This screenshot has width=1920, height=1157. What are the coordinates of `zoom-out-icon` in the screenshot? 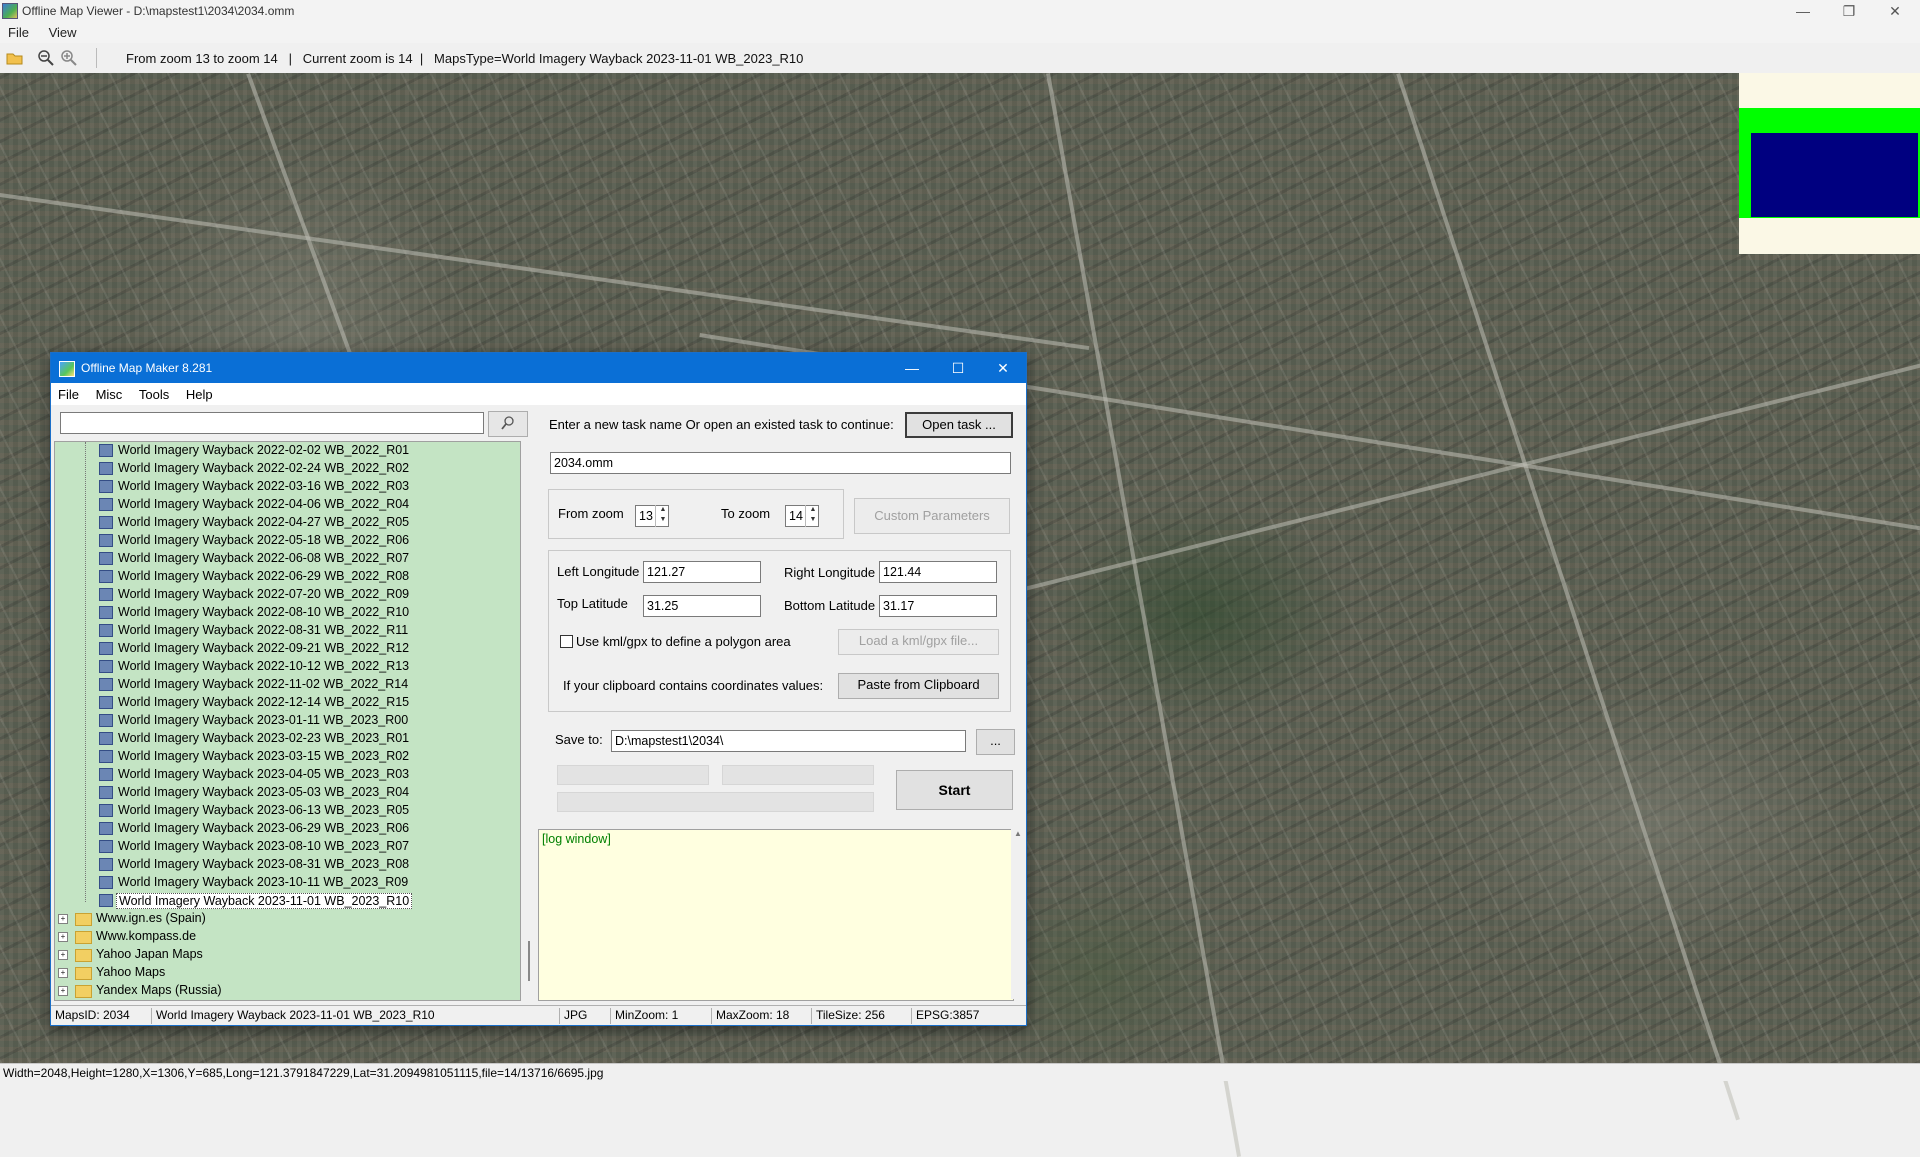 It's located at (46, 58).